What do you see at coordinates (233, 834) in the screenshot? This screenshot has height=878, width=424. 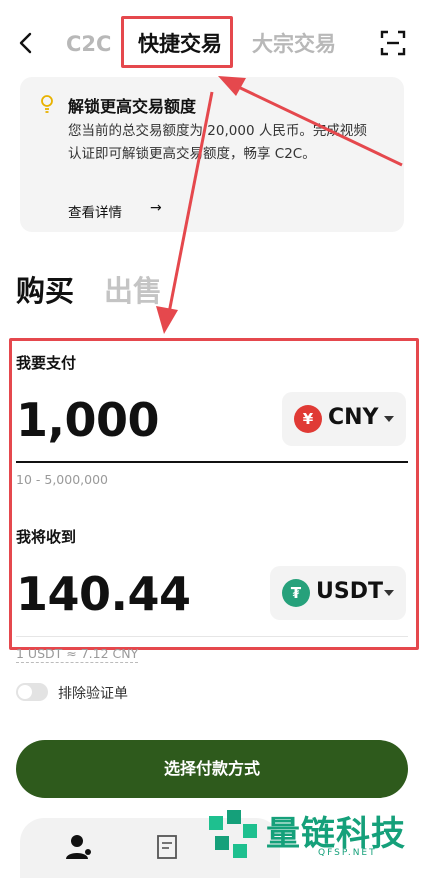 I see `watermark-logo` at bounding box center [233, 834].